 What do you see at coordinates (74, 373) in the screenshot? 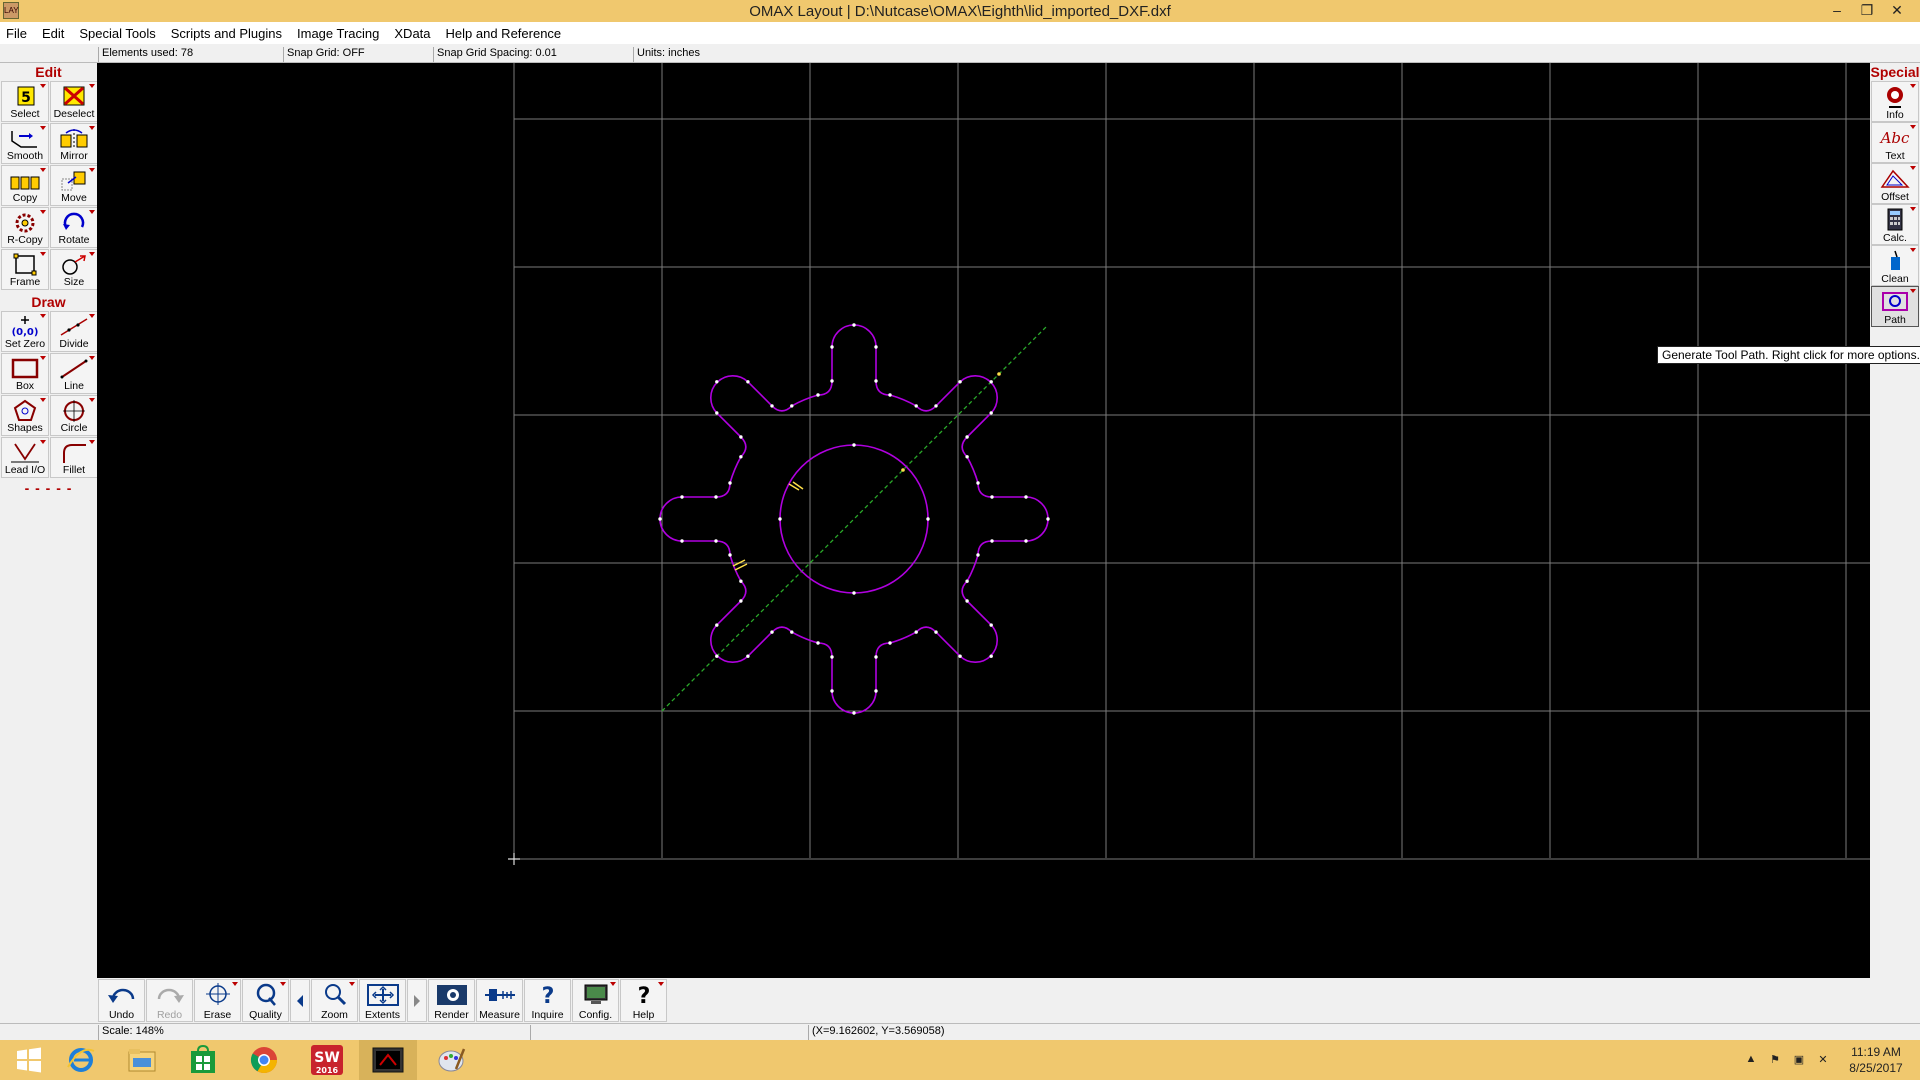
I see `line-tool: Line` at bounding box center [74, 373].